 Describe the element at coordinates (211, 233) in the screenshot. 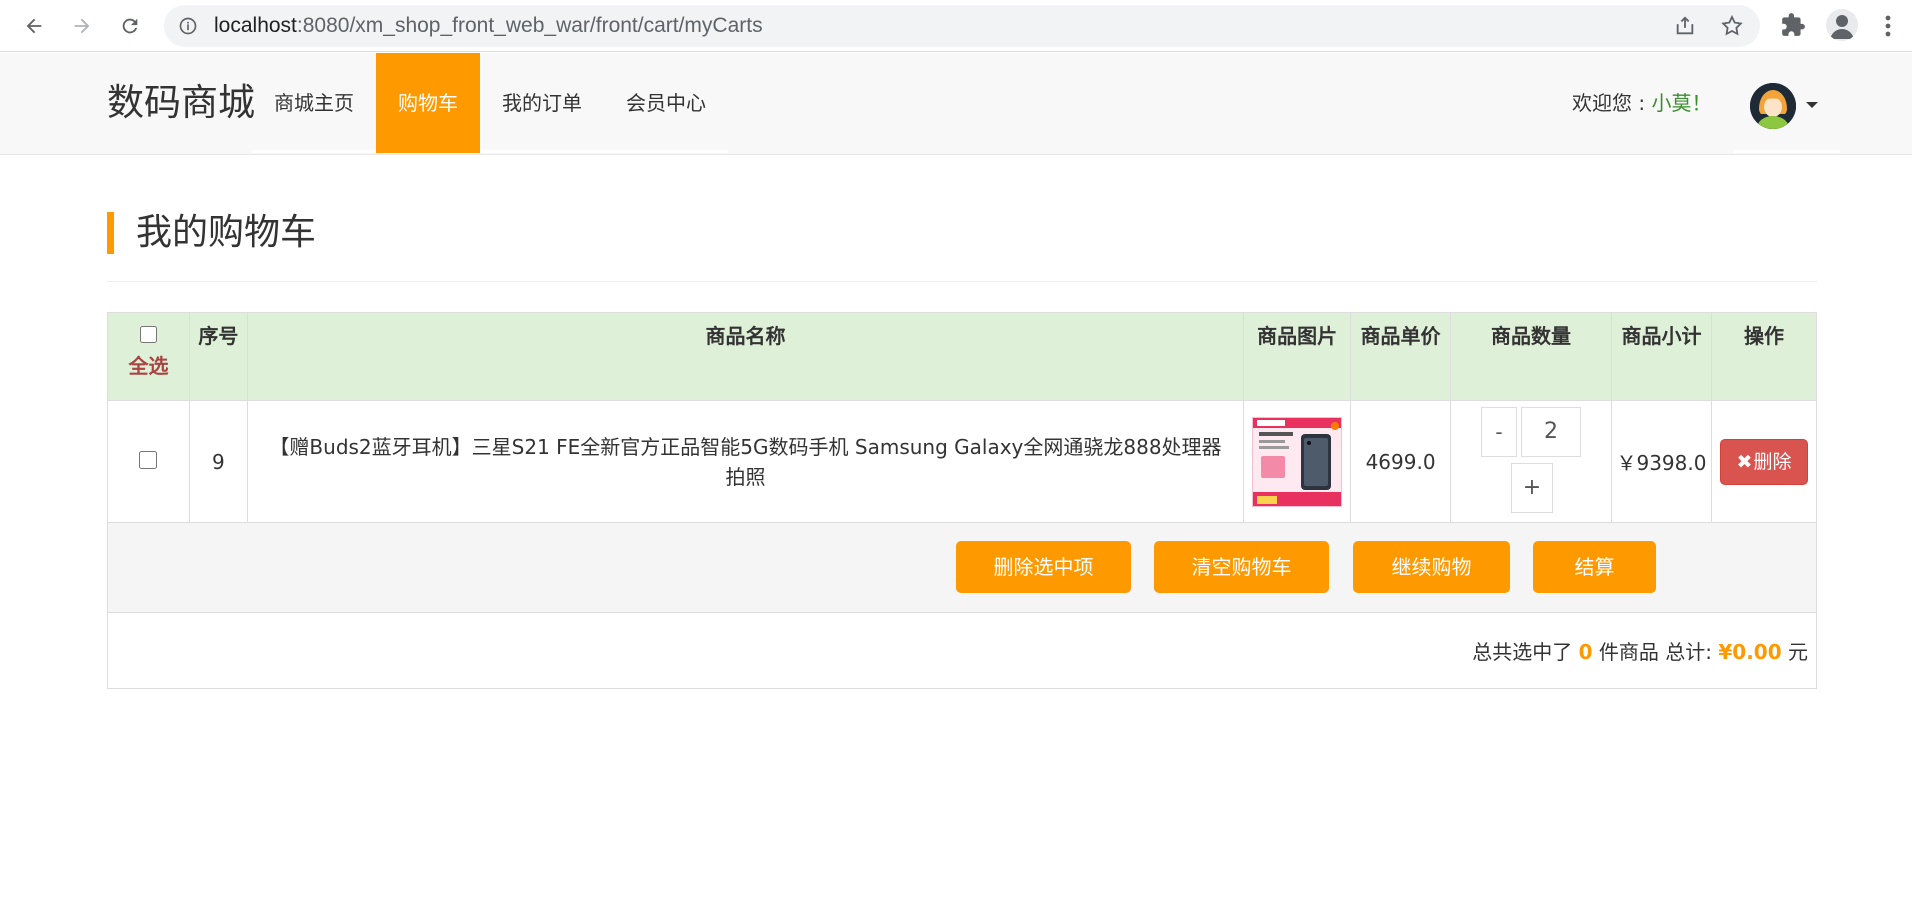

I see `page-title: 我的购物车` at that location.